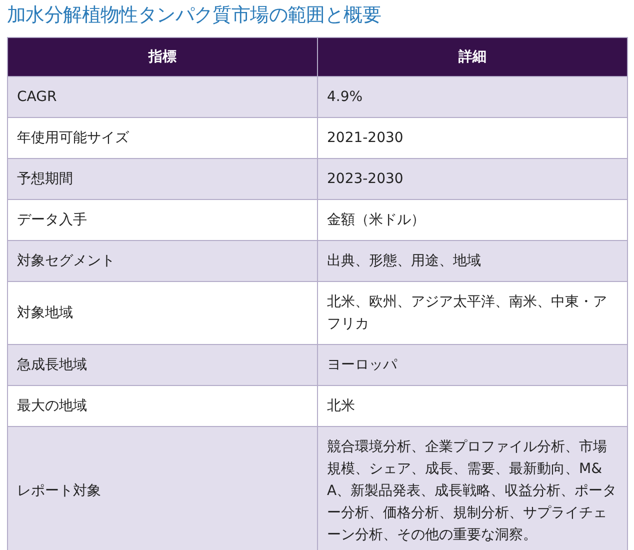 The height and width of the screenshot is (550, 634). I want to click on column-header: 指標, so click(163, 57).